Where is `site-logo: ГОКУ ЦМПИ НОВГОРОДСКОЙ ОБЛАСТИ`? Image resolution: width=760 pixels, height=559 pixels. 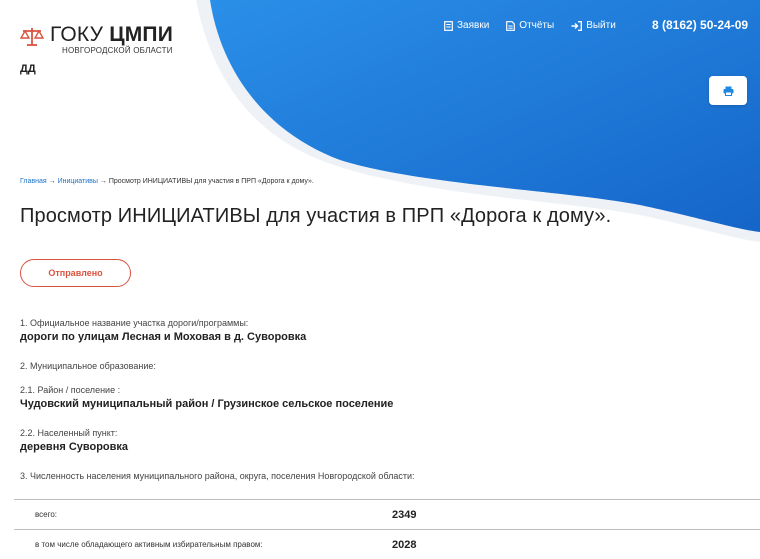 site-logo: ГОКУ ЦМПИ НОВГОРОДСКОЙ ОБЛАСТИ is located at coordinates (96, 39).